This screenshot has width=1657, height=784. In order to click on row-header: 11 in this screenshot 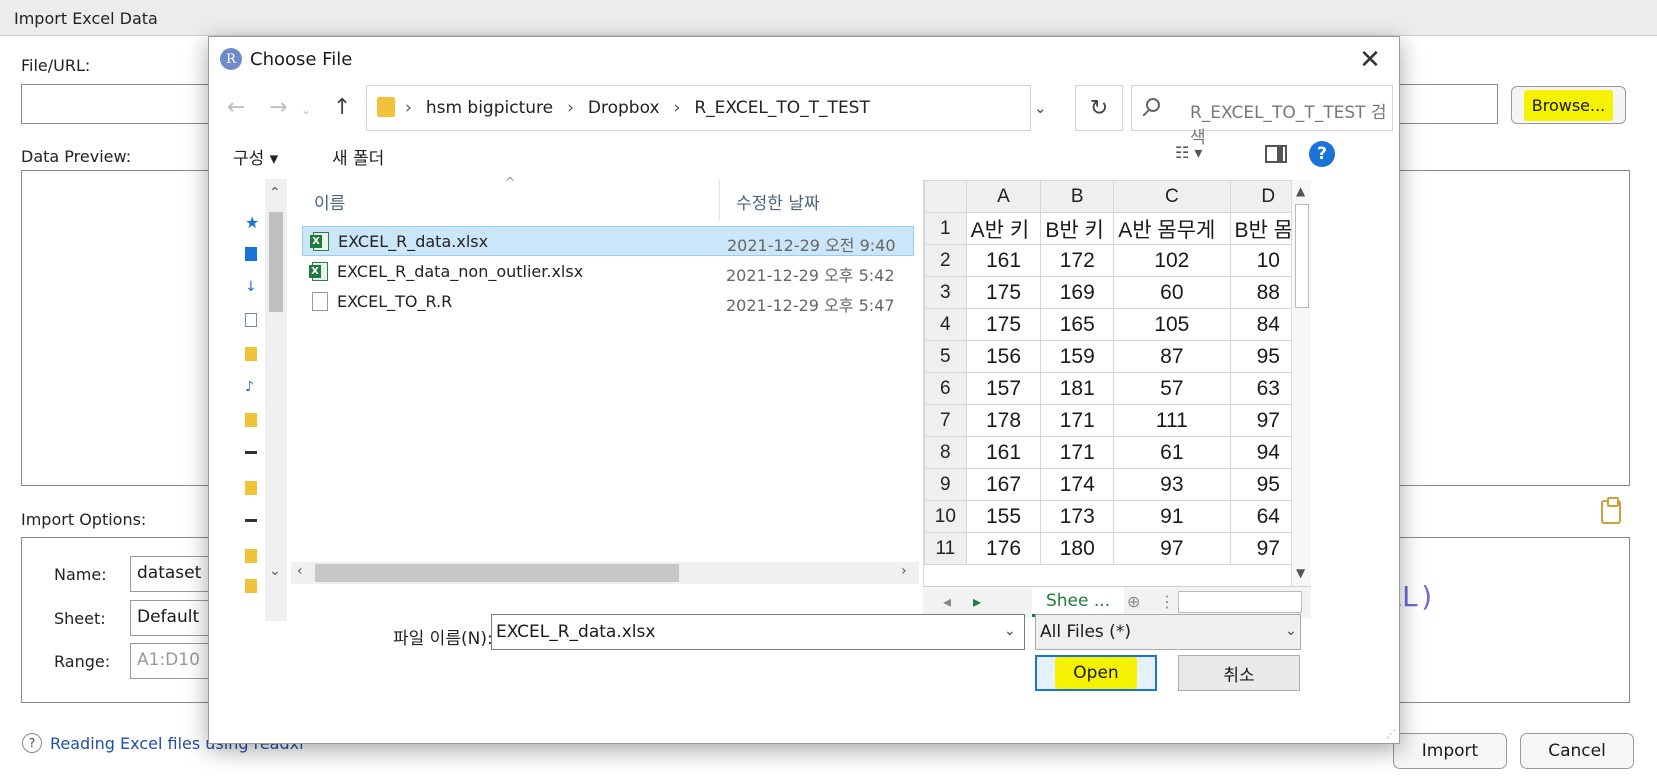, I will do `click(945, 548)`.